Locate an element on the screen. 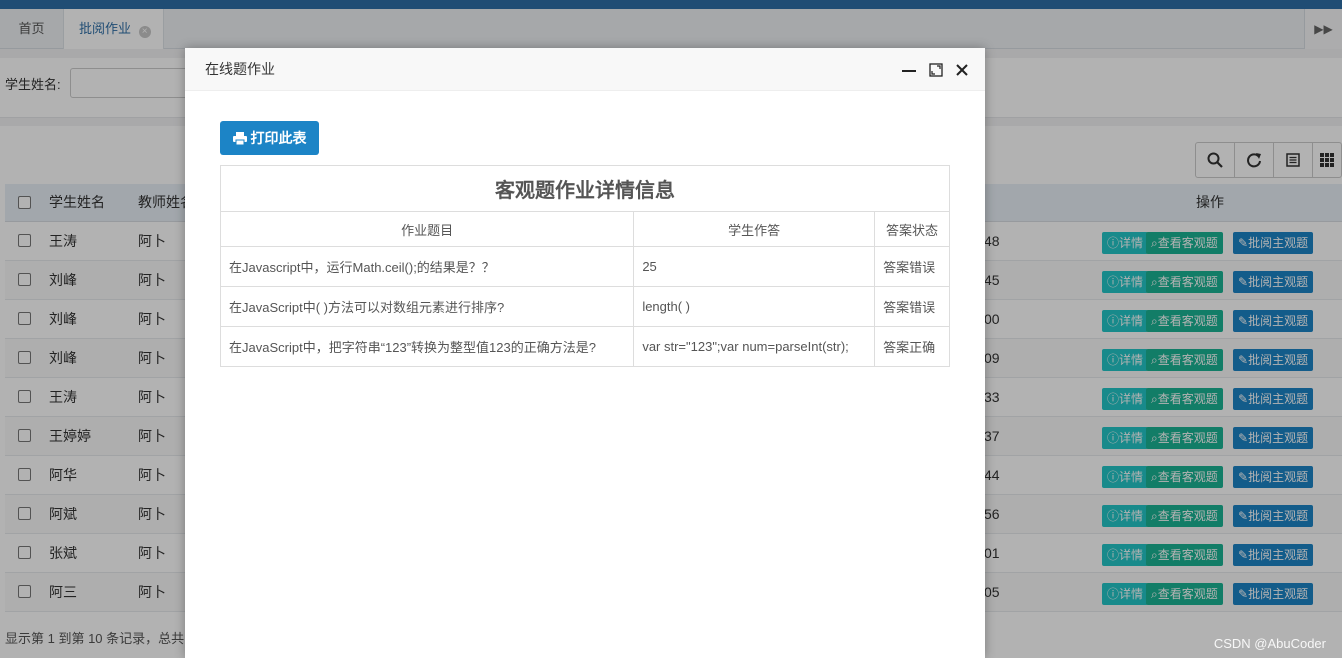  close-icon is located at coordinates (962, 70).